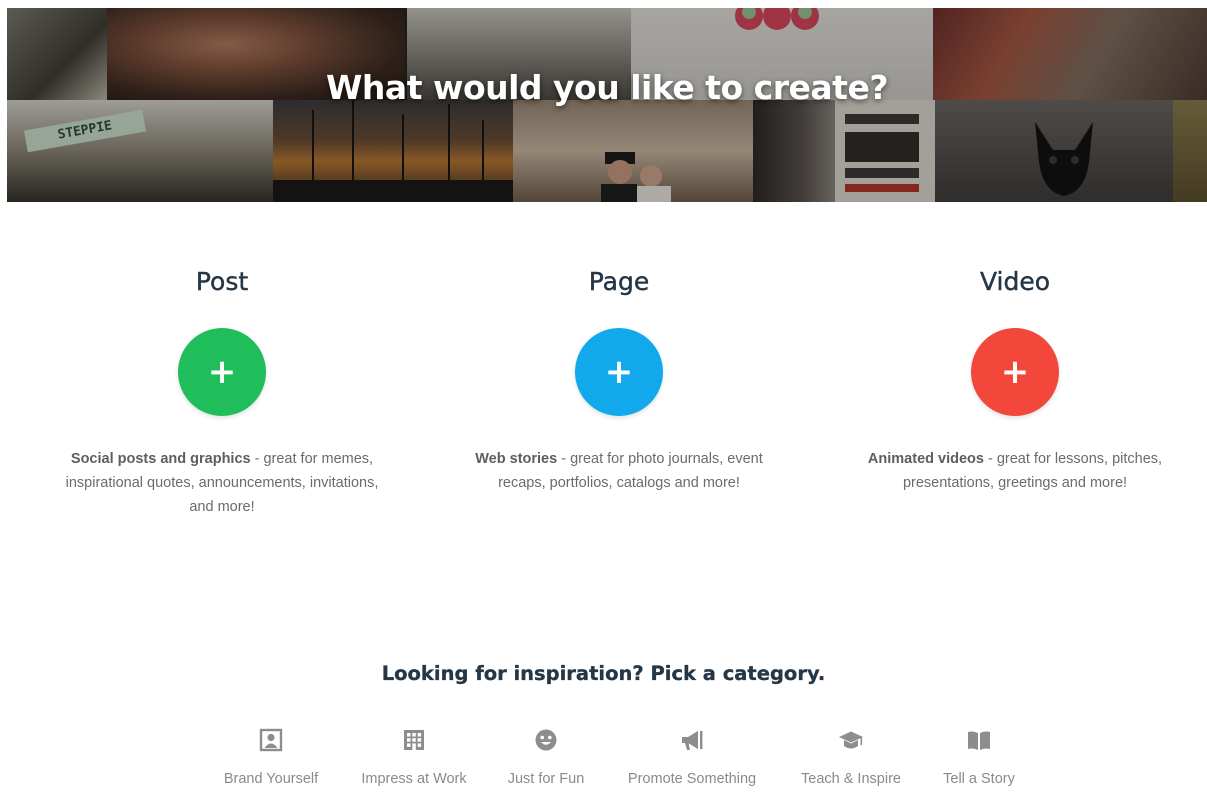 This screenshot has height=793, width=1207. Describe the element at coordinates (85, 131) in the screenshot. I see `steppie-sign: STEPPIE` at that location.